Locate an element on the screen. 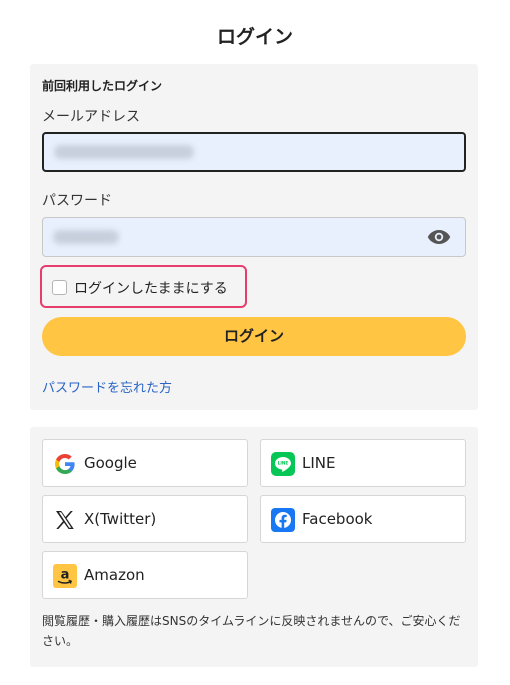  line-icon: LINE is located at coordinates (283, 464).